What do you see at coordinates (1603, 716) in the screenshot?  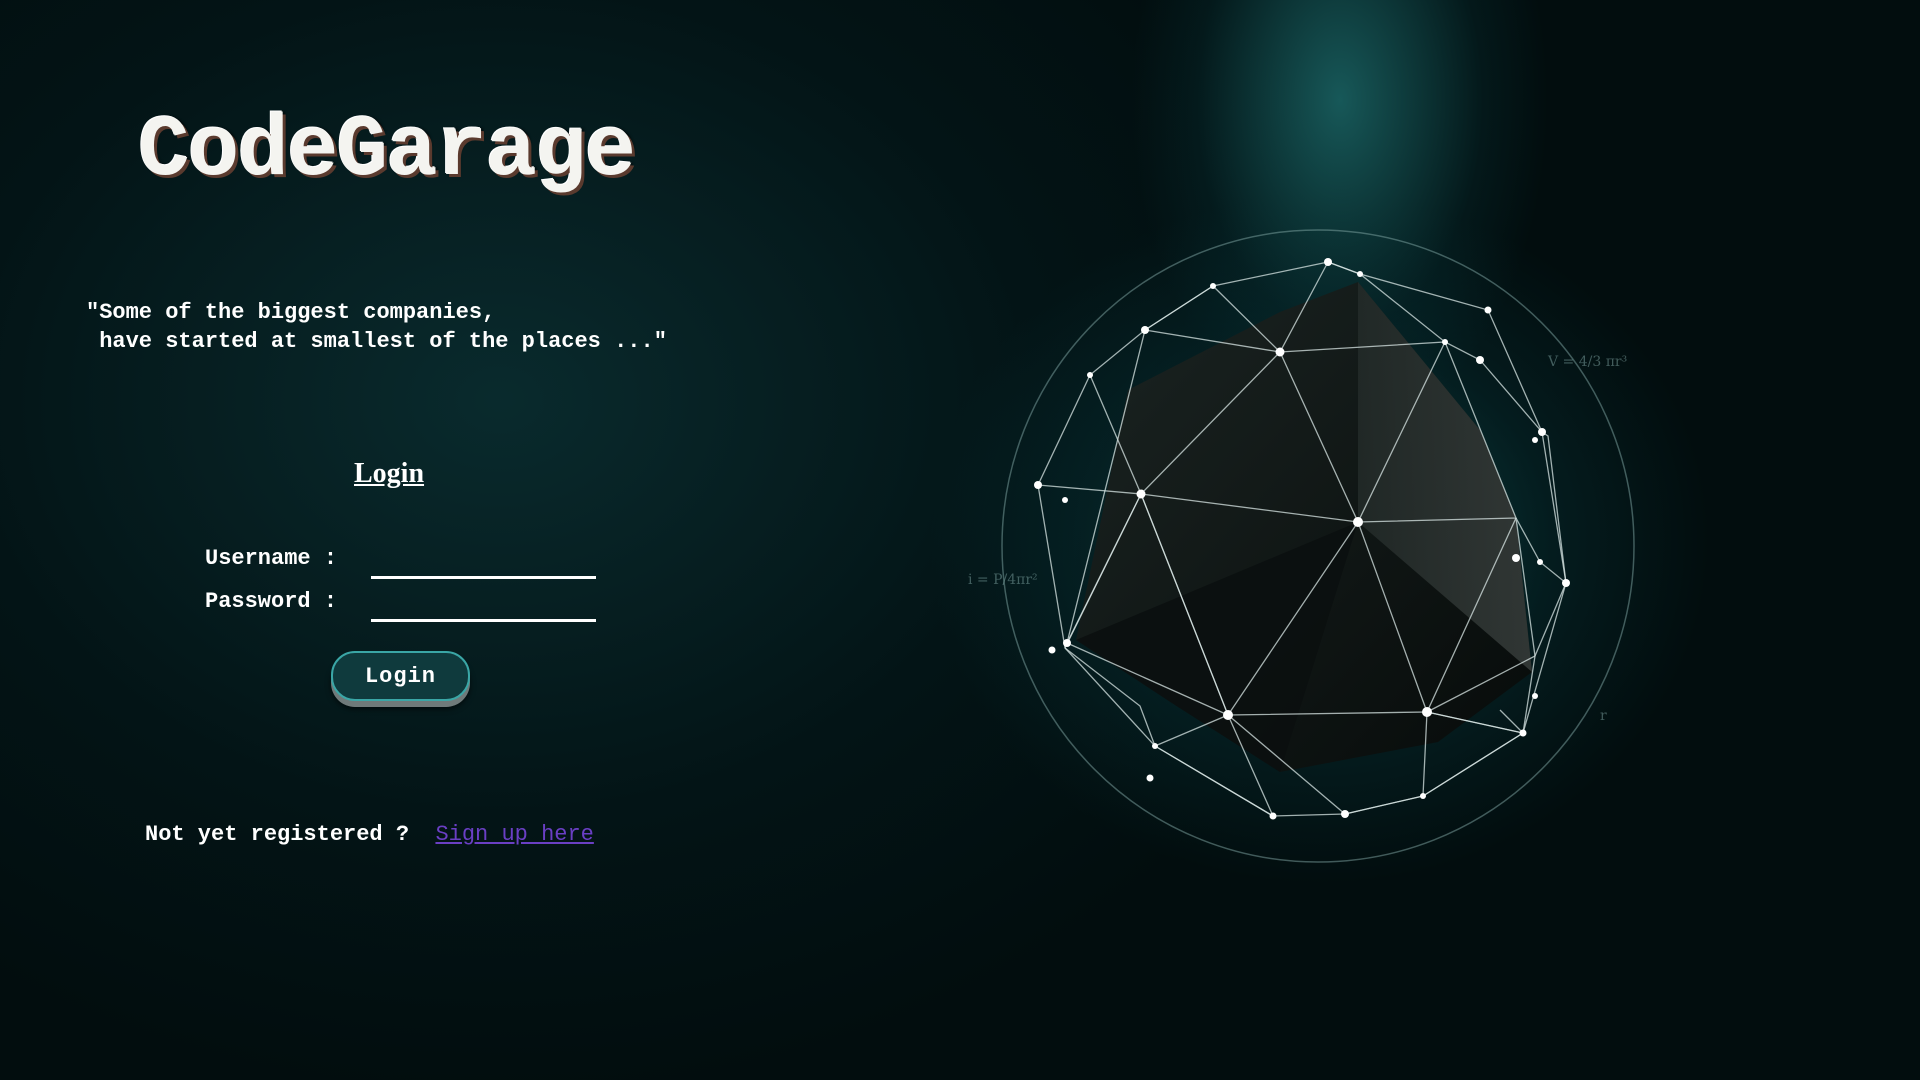 I see `svg-text: r` at bounding box center [1603, 716].